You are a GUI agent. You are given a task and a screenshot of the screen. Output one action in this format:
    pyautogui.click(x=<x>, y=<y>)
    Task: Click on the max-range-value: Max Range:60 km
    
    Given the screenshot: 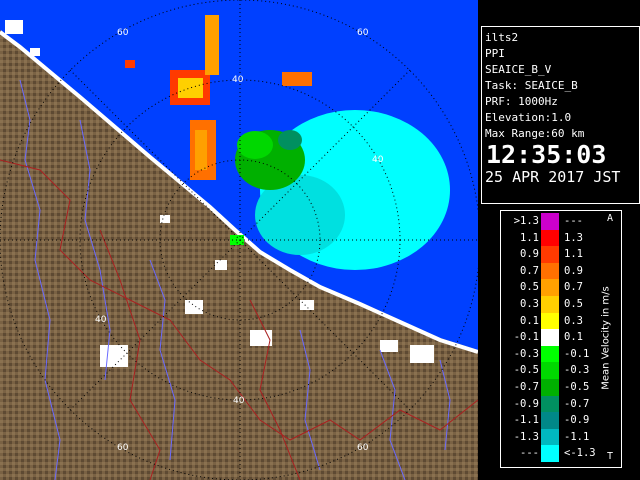 What is the action you would take?
    pyautogui.click(x=535, y=133)
    